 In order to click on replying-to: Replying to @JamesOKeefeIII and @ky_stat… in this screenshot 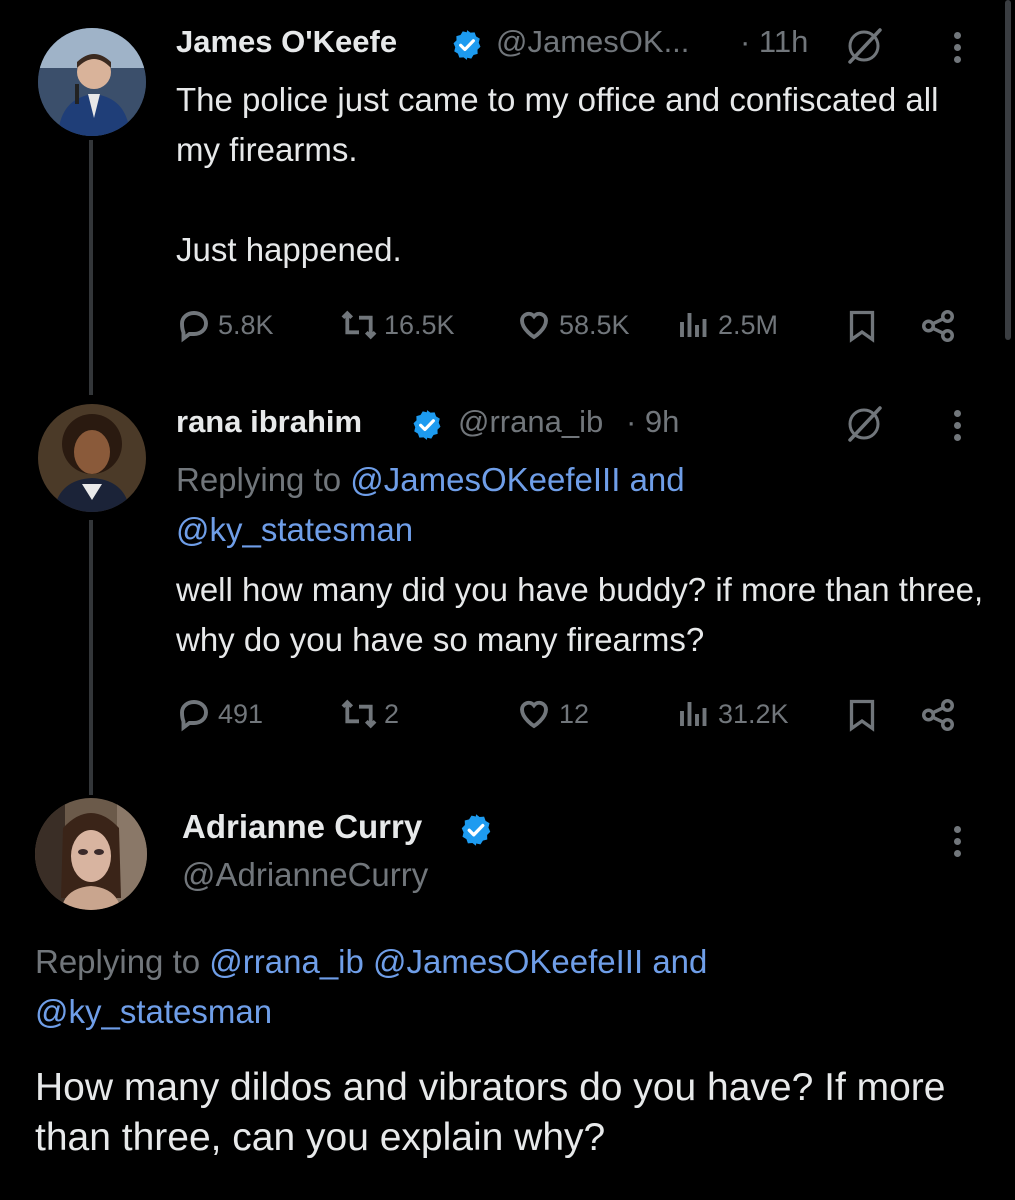, I will do `click(576, 505)`.